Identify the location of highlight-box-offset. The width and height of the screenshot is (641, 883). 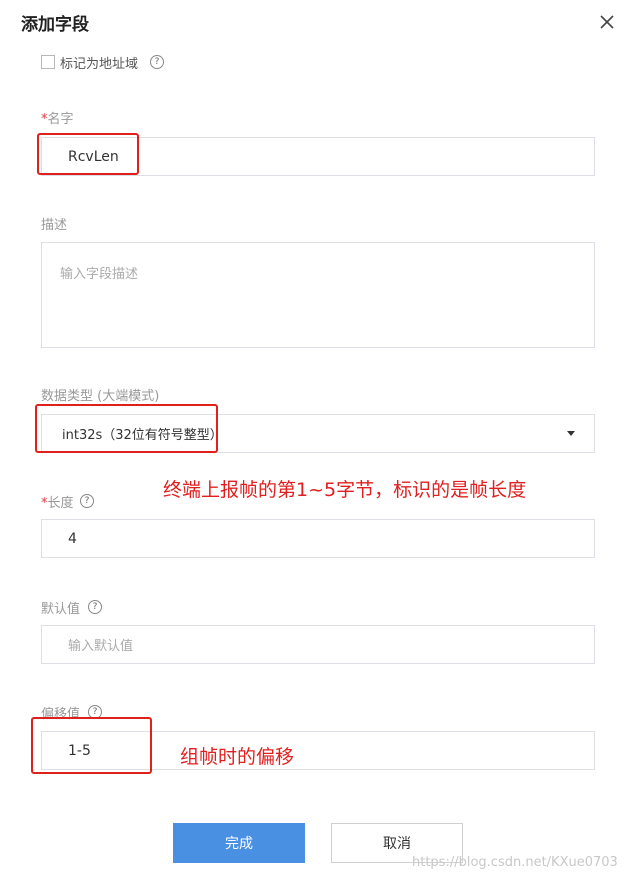
(91, 745).